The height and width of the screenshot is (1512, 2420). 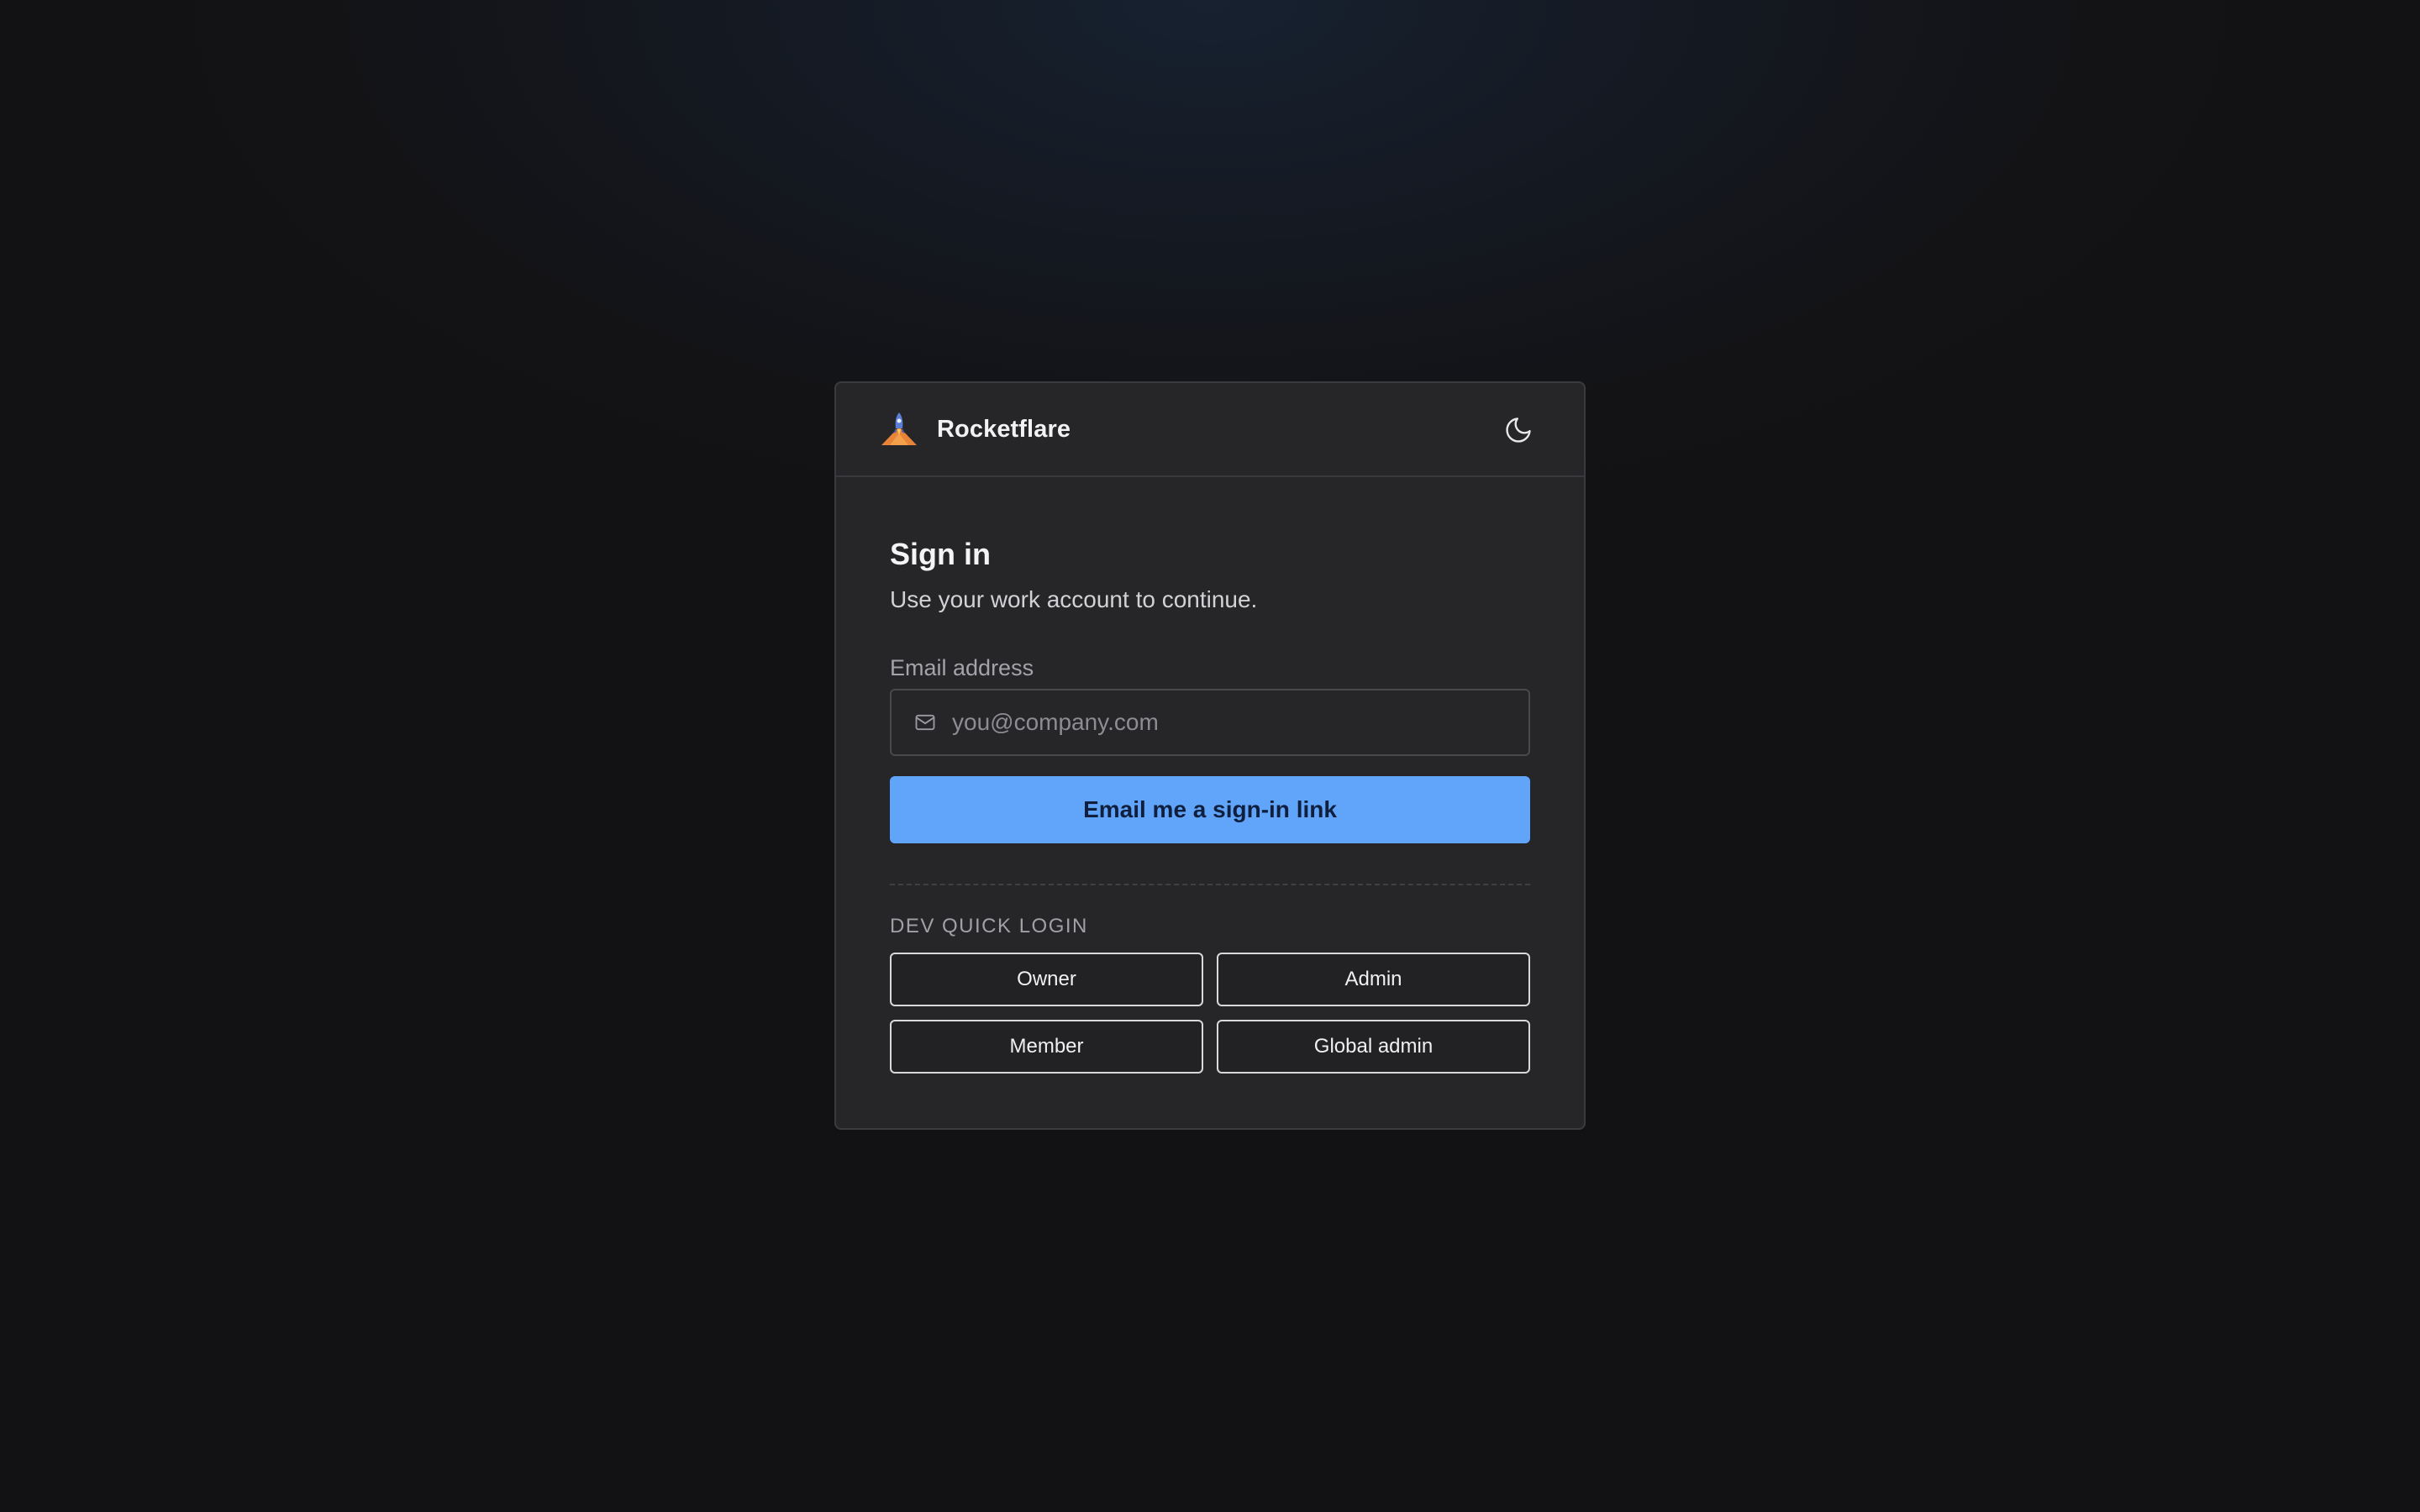 What do you see at coordinates (899, 429) in the screenshot?
I see `rocket-icon` at bounding box center [899, 429].